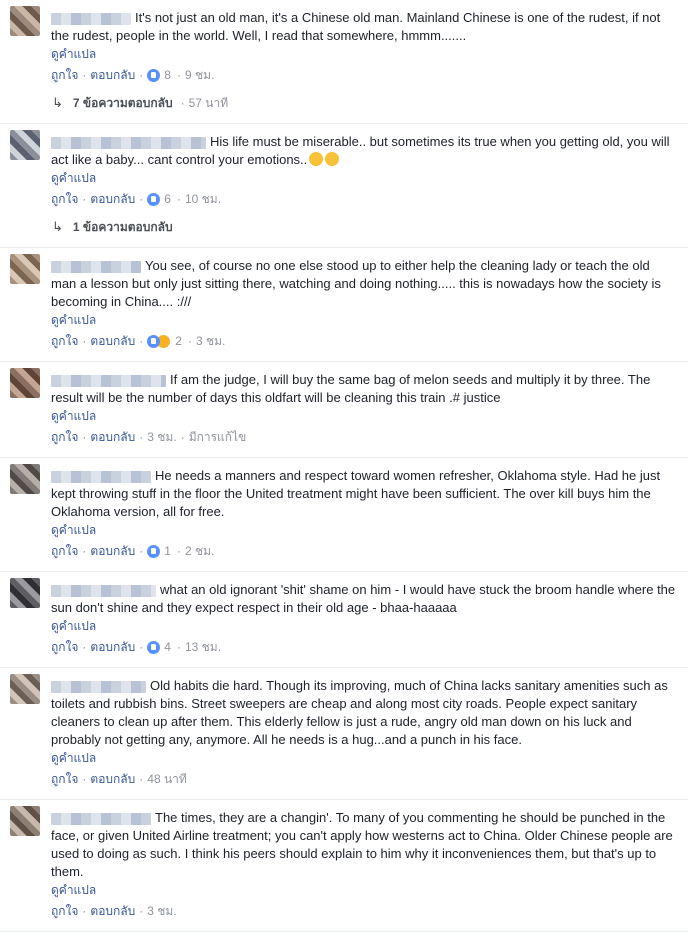  Describe the element at coordinates (123, 227) in the screenshot. I see `replies-count-link: 1 ข้อความตอบกลับ` at that location.